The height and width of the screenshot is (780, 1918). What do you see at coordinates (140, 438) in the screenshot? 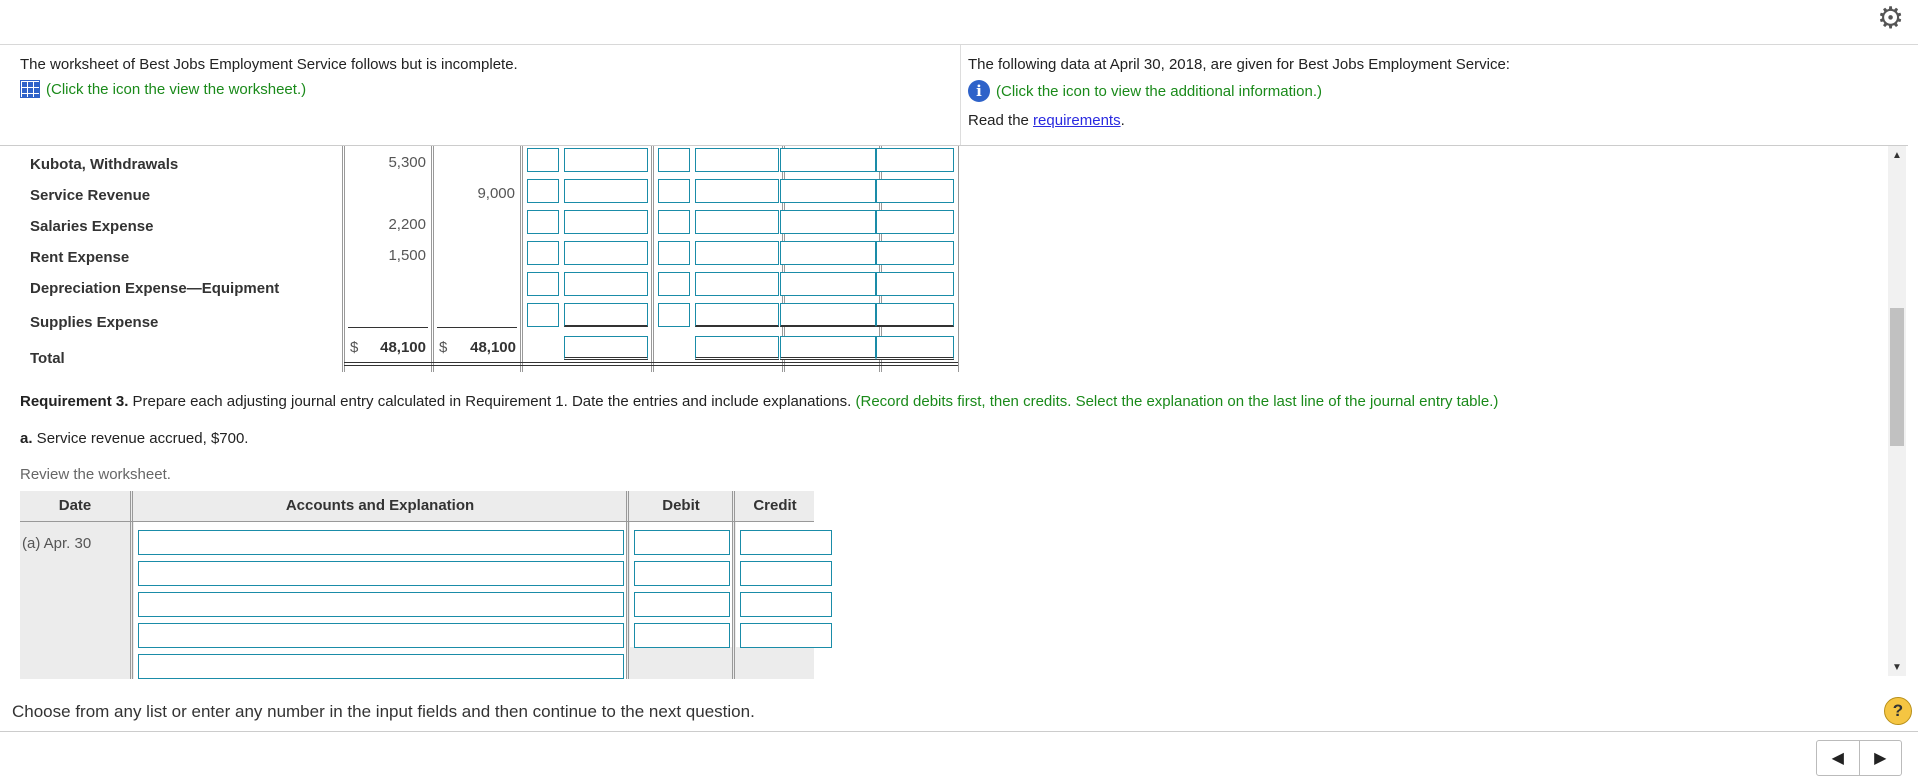
I see `part-a-text: Service revenue accrued, $700.` at bounding box center [140, 438].